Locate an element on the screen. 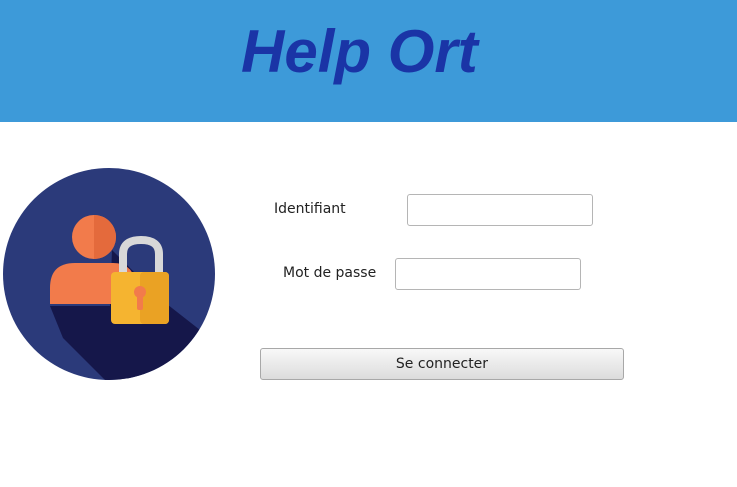 The width and height of the screenshot is (737, 487). user-lock-icon is located at coordinates (109, 274).